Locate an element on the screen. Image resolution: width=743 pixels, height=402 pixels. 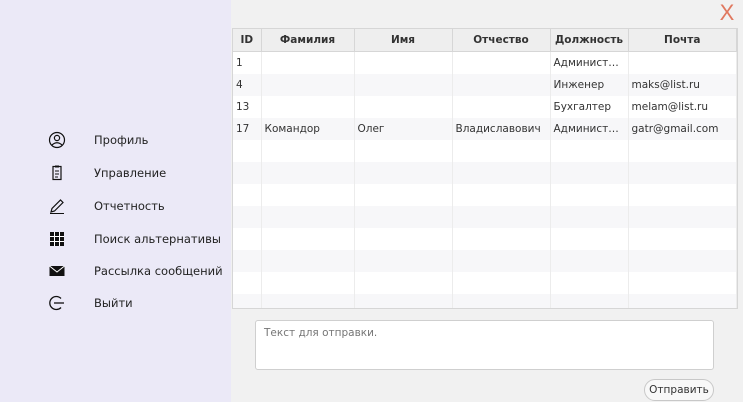
sidebar-item-profile: Профиль is located at coordinates (97, 140).